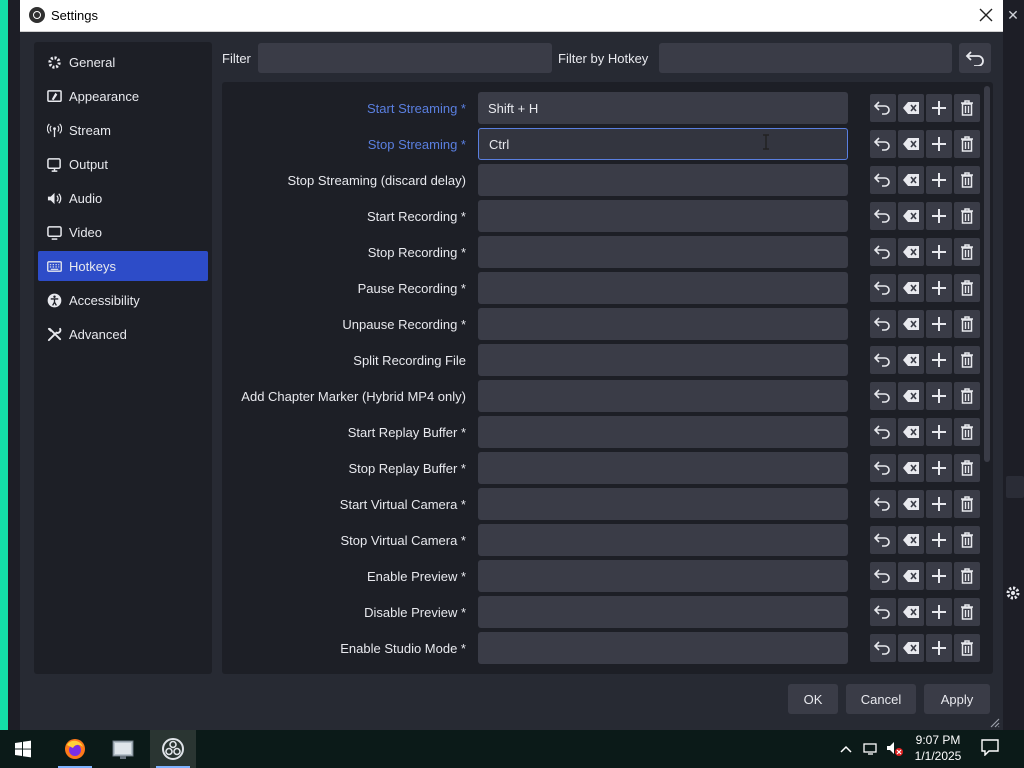 The image size is (1024, 768). What do you see at coordinates (123, 300) in the screenshot?
I see `sidebar-item-accessibility: Accessibility` at bounding box center [123, 300].